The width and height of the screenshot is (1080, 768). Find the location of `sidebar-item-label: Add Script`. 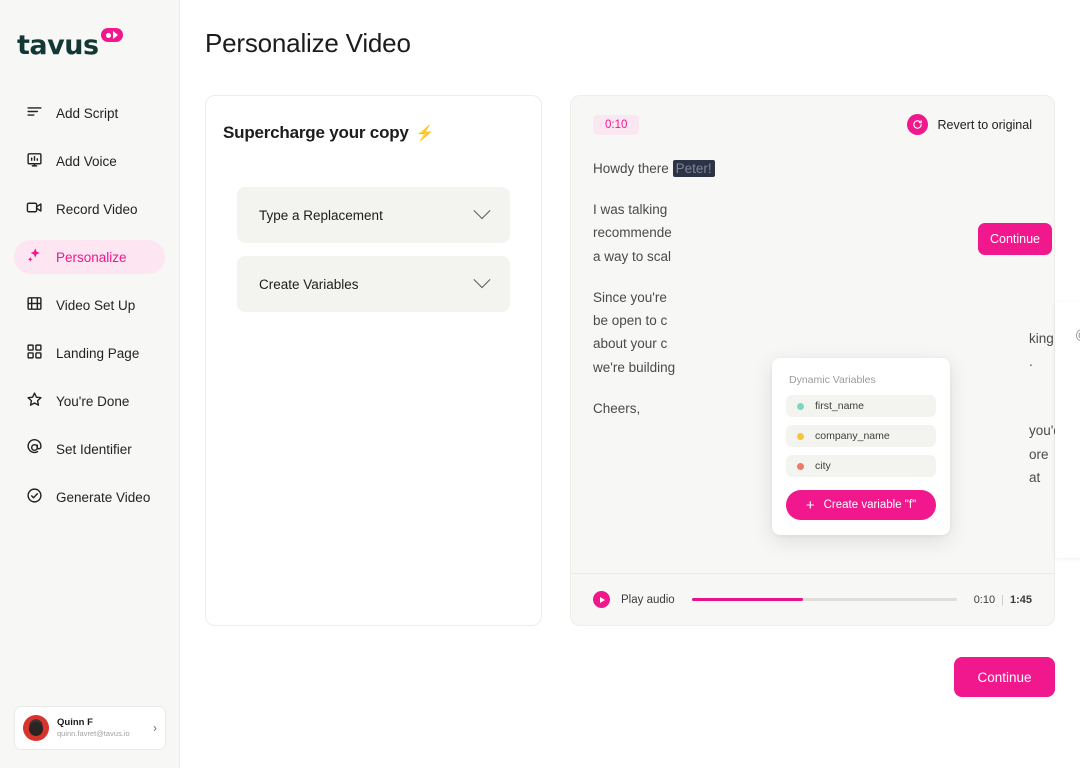

sidebar-item-label: Add Script is located at coordinates (87, 113).